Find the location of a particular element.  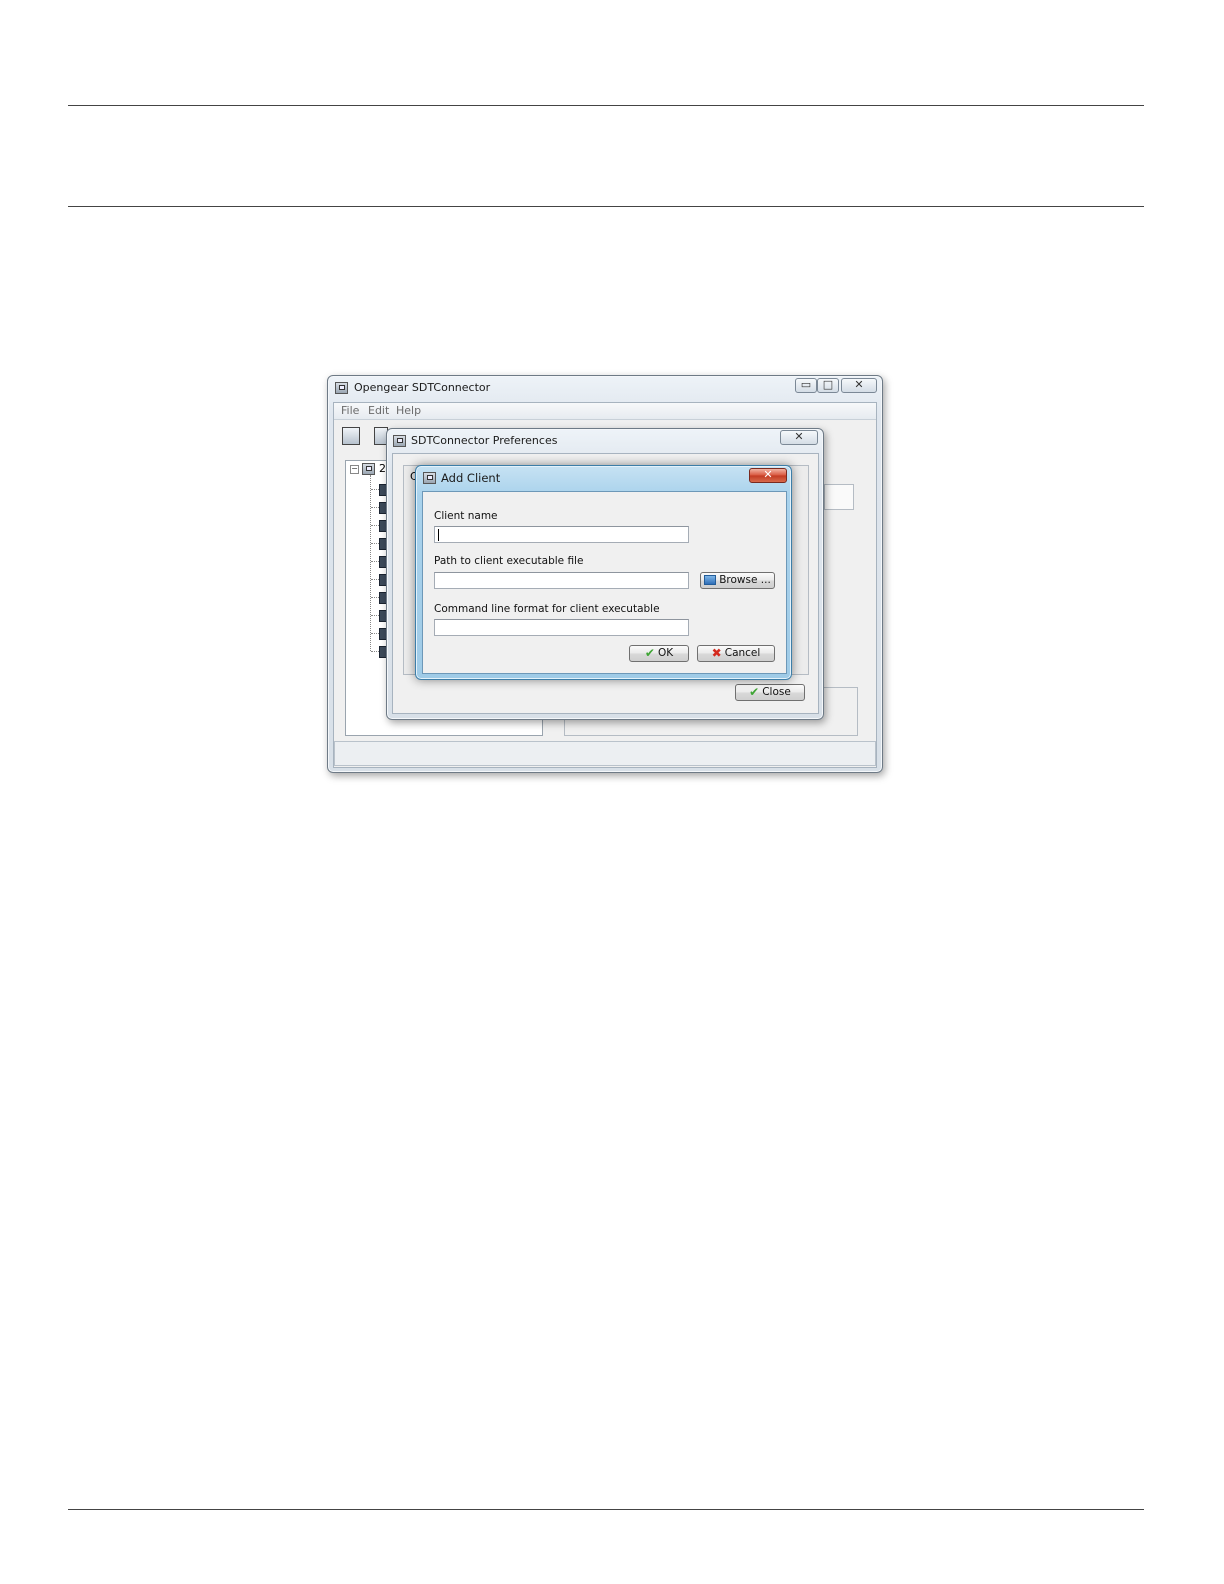

preferences-close-button: ✔ Close is located at coordinates (770, 692).